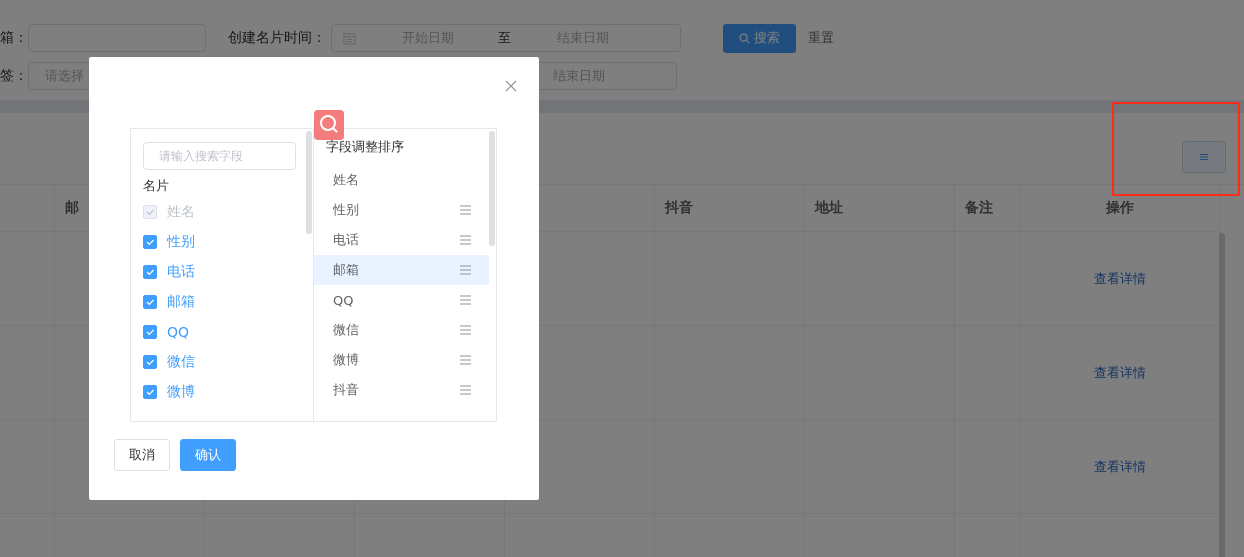  What do you see at coordinates (181, 392) in the screenshot?
I see `field-label: 微博` at bounding box center [181, 392].